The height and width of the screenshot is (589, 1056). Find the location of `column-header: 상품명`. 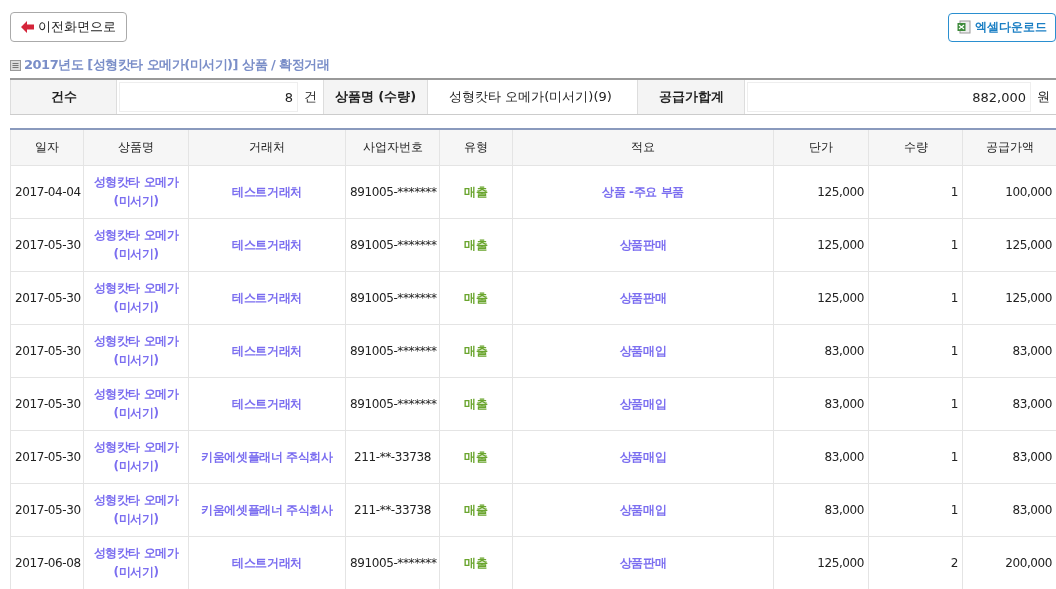

column-header: 상품명 is located at coordinates (136, 147).